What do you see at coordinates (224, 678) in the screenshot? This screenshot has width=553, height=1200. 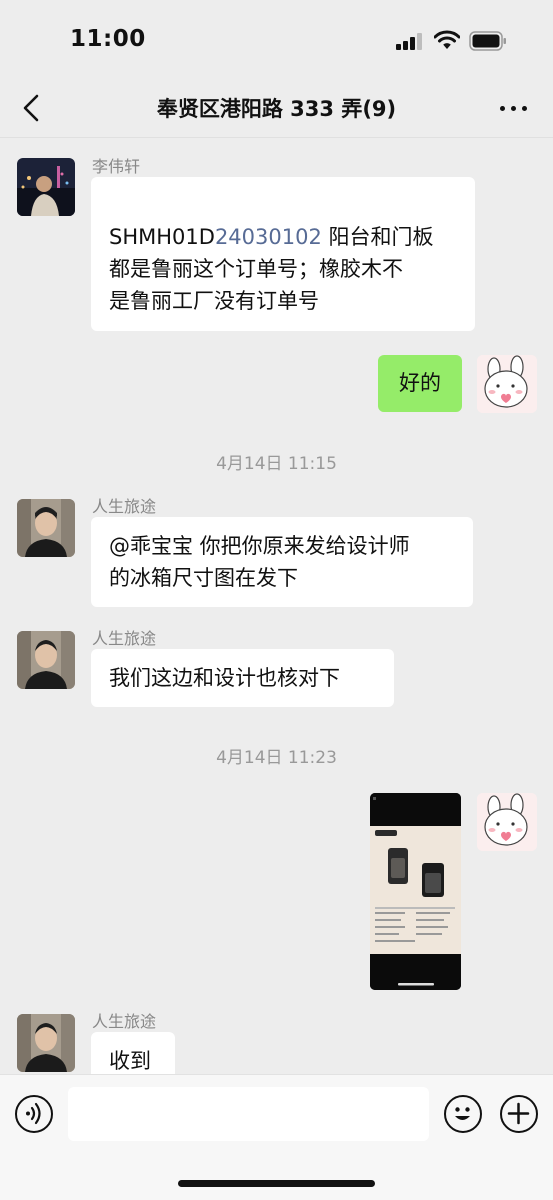 I see `message-text: 我们这边和设计也核对下` at bounding box center [224, 678].